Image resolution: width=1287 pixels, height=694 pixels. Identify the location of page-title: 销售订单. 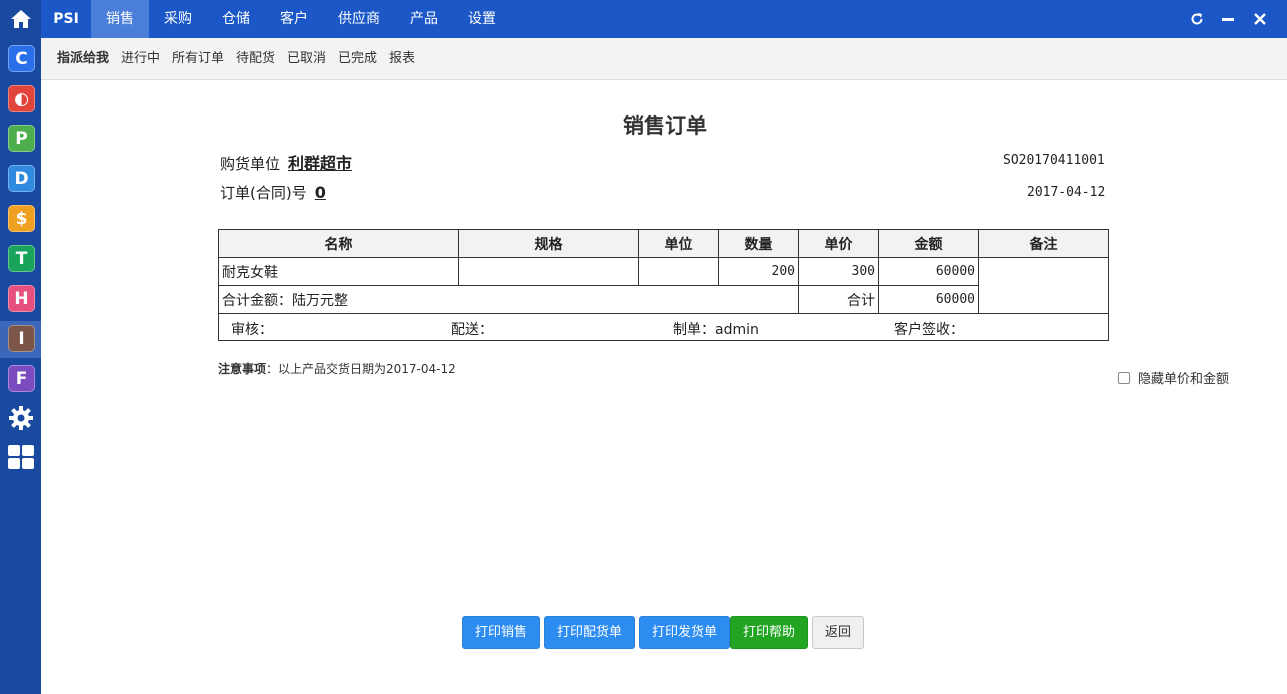
(665, 126).